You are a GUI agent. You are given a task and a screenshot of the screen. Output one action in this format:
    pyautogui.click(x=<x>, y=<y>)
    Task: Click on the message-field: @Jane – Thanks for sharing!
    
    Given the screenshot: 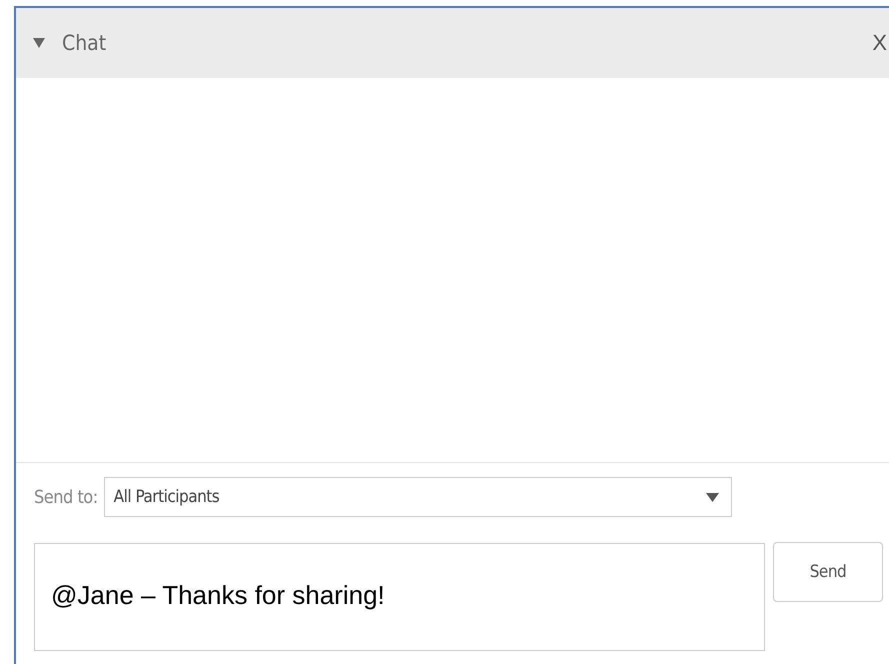 What is the action you would take?
    pyautogui.click(x=399, y=597)
    